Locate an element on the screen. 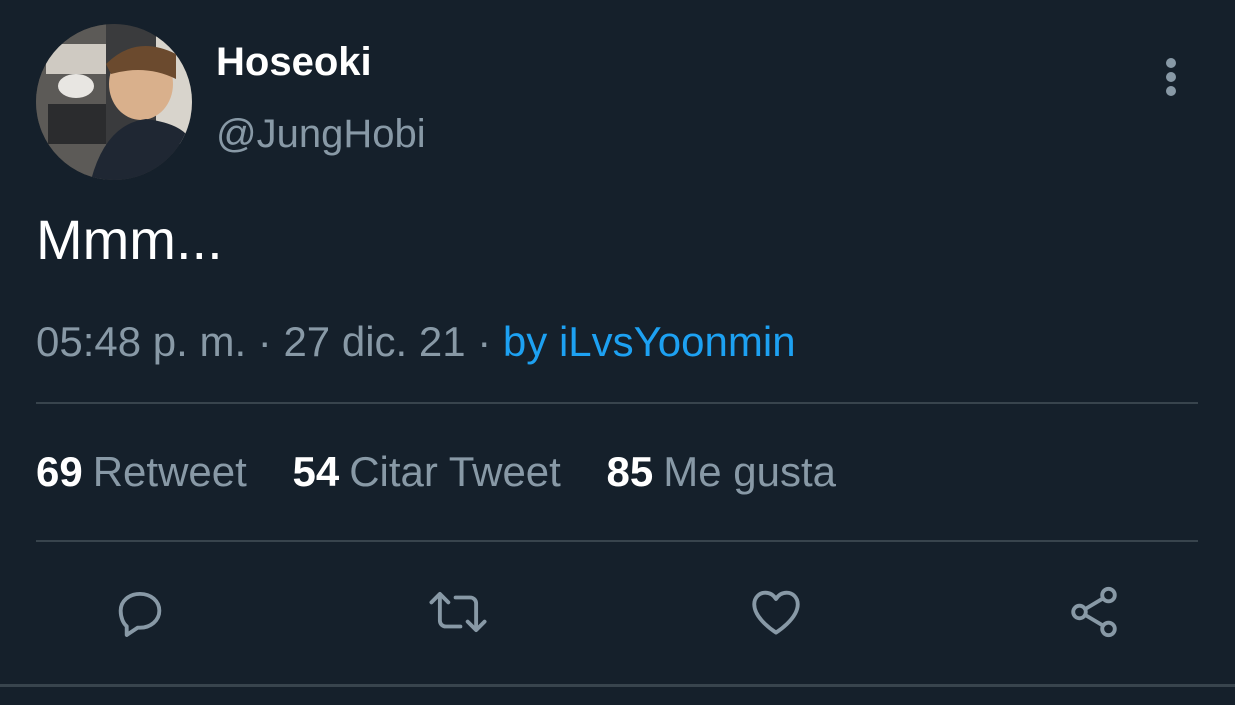 The image size is (1235, 705). tweet-source-link: by iLvsYoonmin is located at coordinates (649, 341).